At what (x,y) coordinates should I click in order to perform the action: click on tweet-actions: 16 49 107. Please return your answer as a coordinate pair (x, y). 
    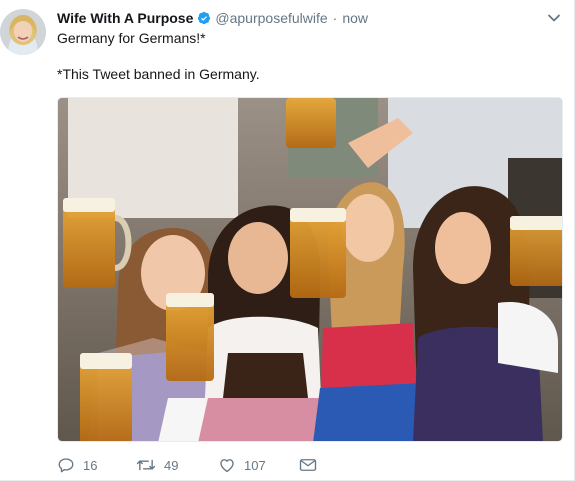
    Looking at the image, I should click on (187, 465).